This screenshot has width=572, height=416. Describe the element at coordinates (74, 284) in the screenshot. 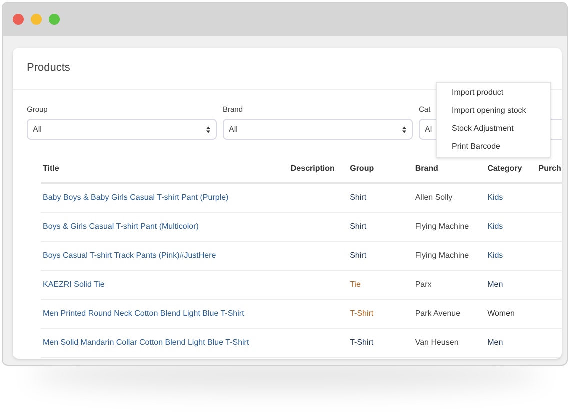

I see `product-link: KAEZRI Solid Tie` at that location.